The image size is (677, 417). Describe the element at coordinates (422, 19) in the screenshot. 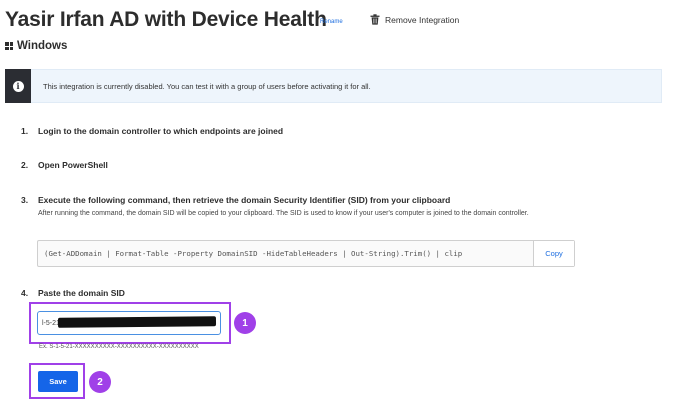

I see `remove-integration-label: Remove Integration` at that location.